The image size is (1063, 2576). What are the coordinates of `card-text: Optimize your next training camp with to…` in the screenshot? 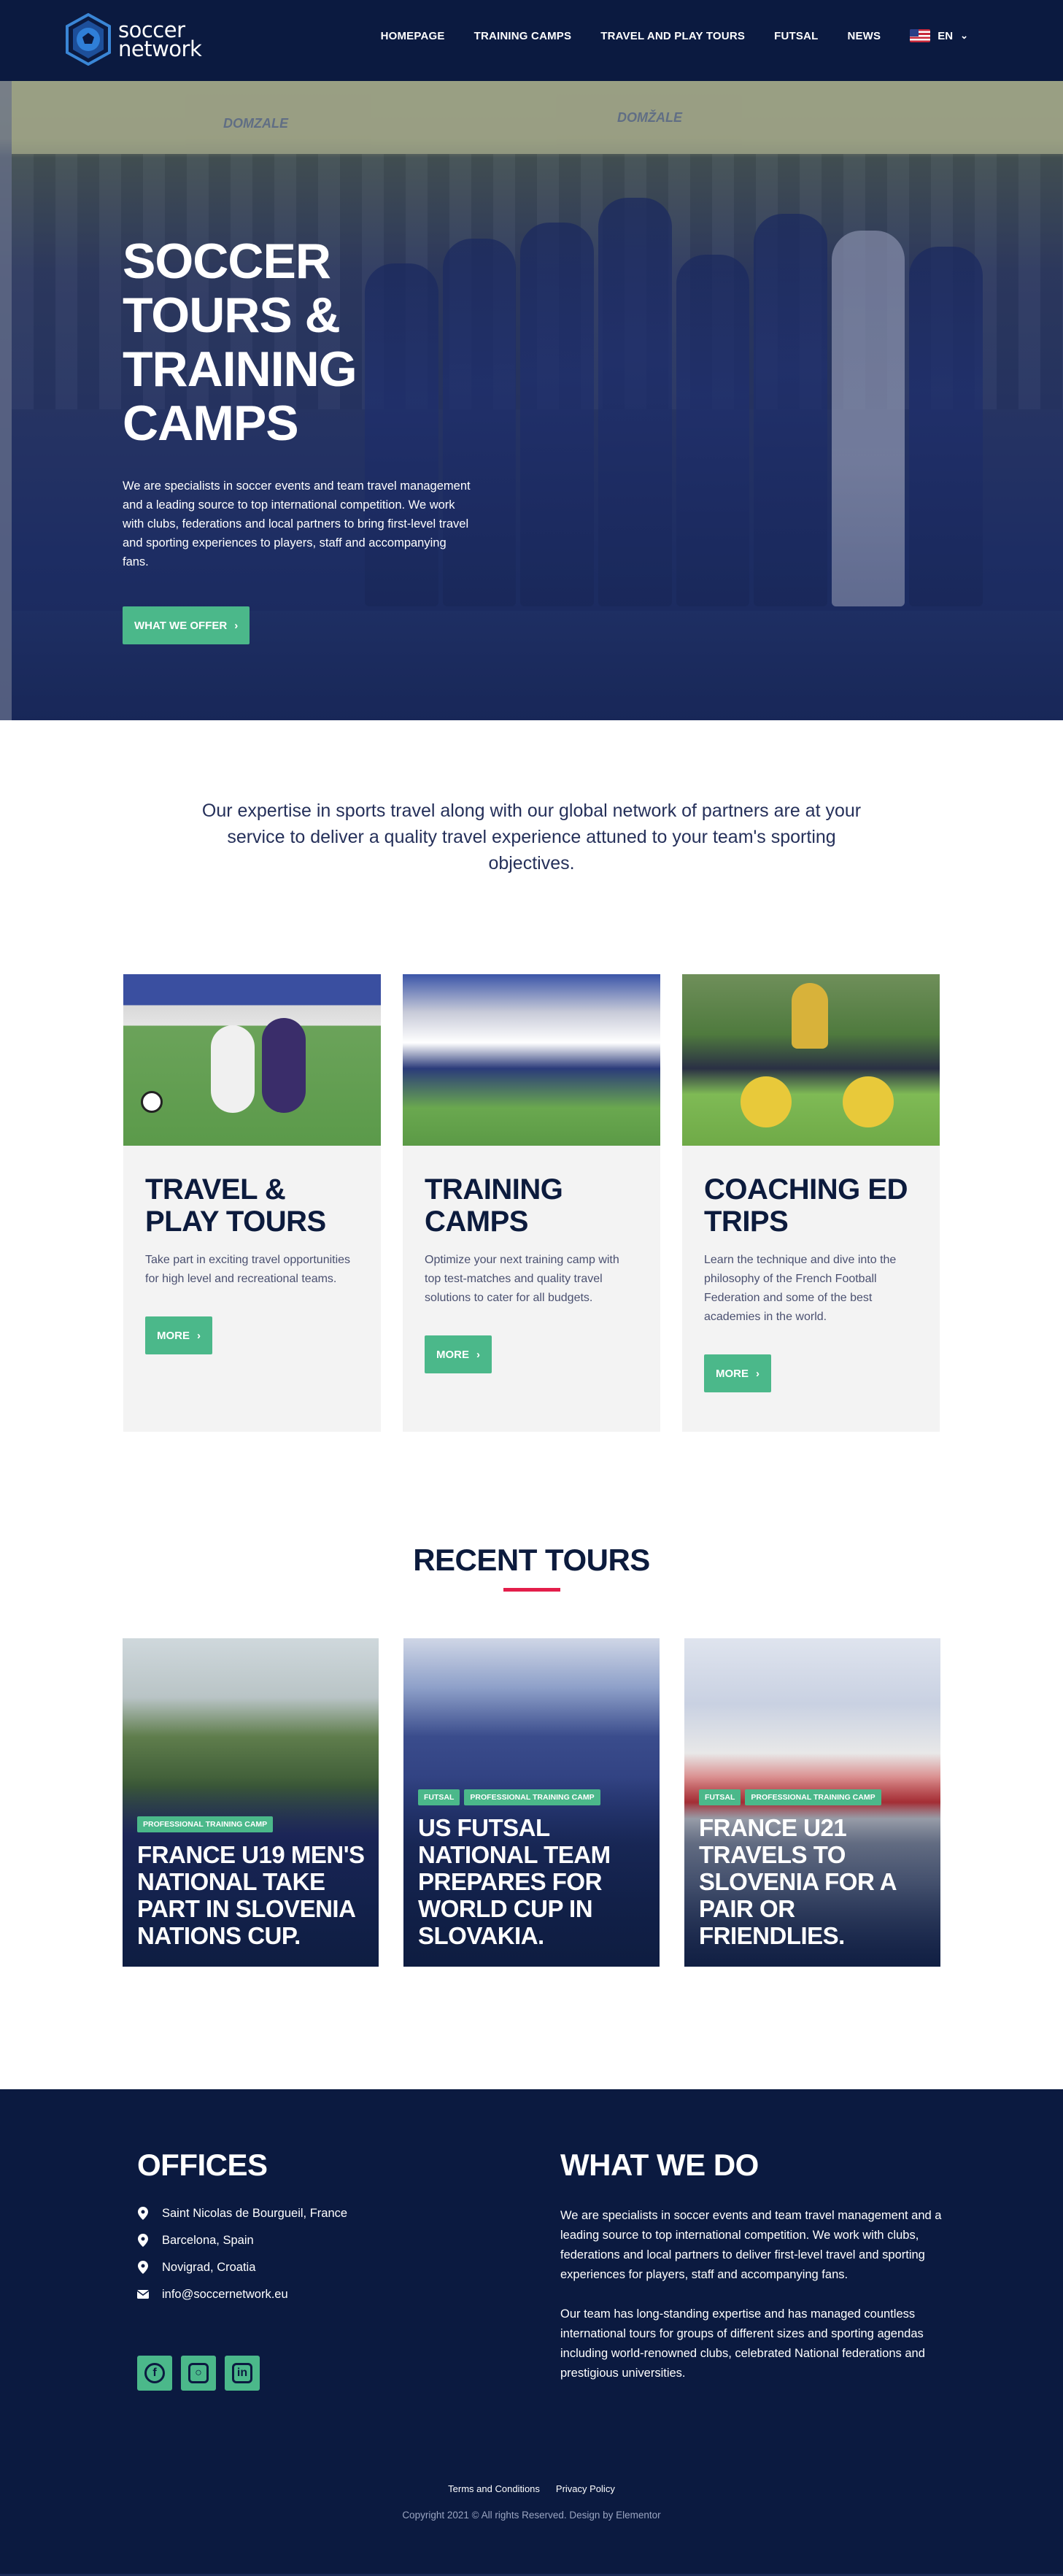 It's located at (522, 1279).